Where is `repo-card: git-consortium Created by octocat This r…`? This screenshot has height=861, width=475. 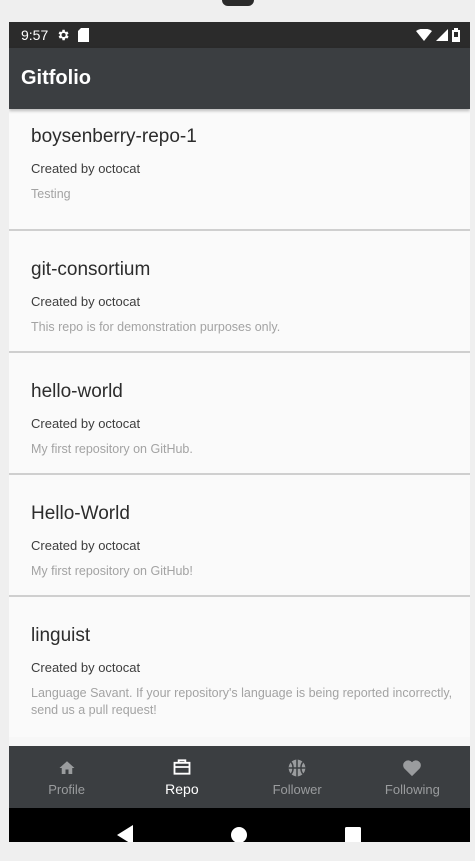 repo-card: git-consortium Created by octocat This r… is located at coordinates (239, 292).